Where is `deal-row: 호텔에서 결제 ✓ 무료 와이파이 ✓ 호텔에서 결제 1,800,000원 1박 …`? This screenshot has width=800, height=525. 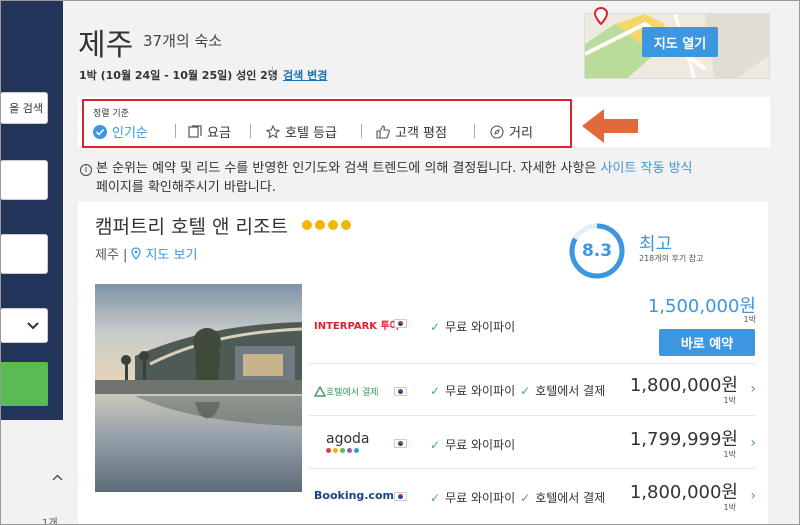 deal-row: 호텔에서 결제 ✓ 무료 와이파이 ✓ 호텔에서 결제 1,800,000원 1박 … is located at coordinates (532, 390).